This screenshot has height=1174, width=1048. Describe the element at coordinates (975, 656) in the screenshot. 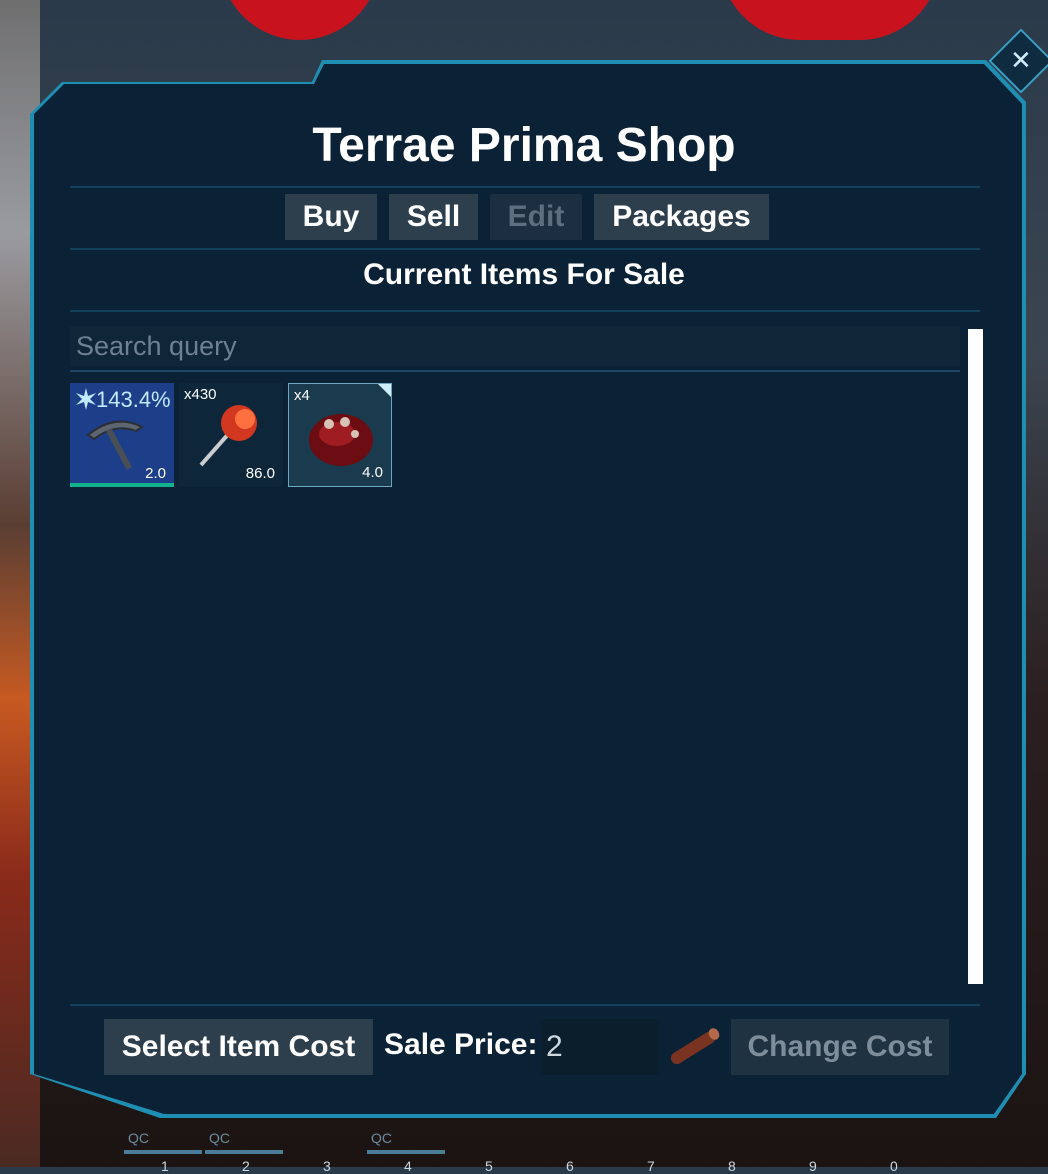

I see `scrollbar` at that location.